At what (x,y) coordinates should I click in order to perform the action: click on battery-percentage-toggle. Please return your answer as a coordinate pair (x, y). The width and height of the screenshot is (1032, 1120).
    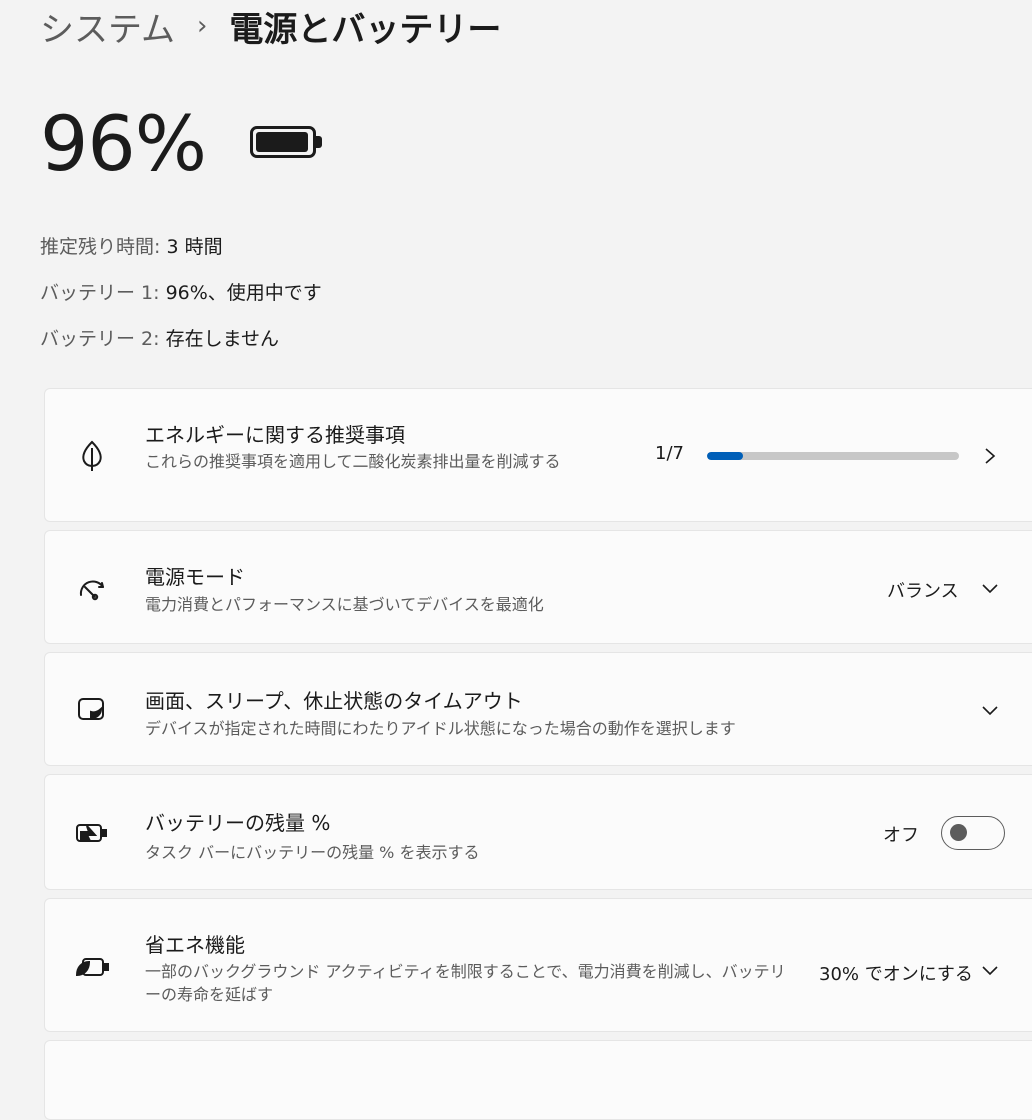
    Looking at the image, I should click on (973, 833).